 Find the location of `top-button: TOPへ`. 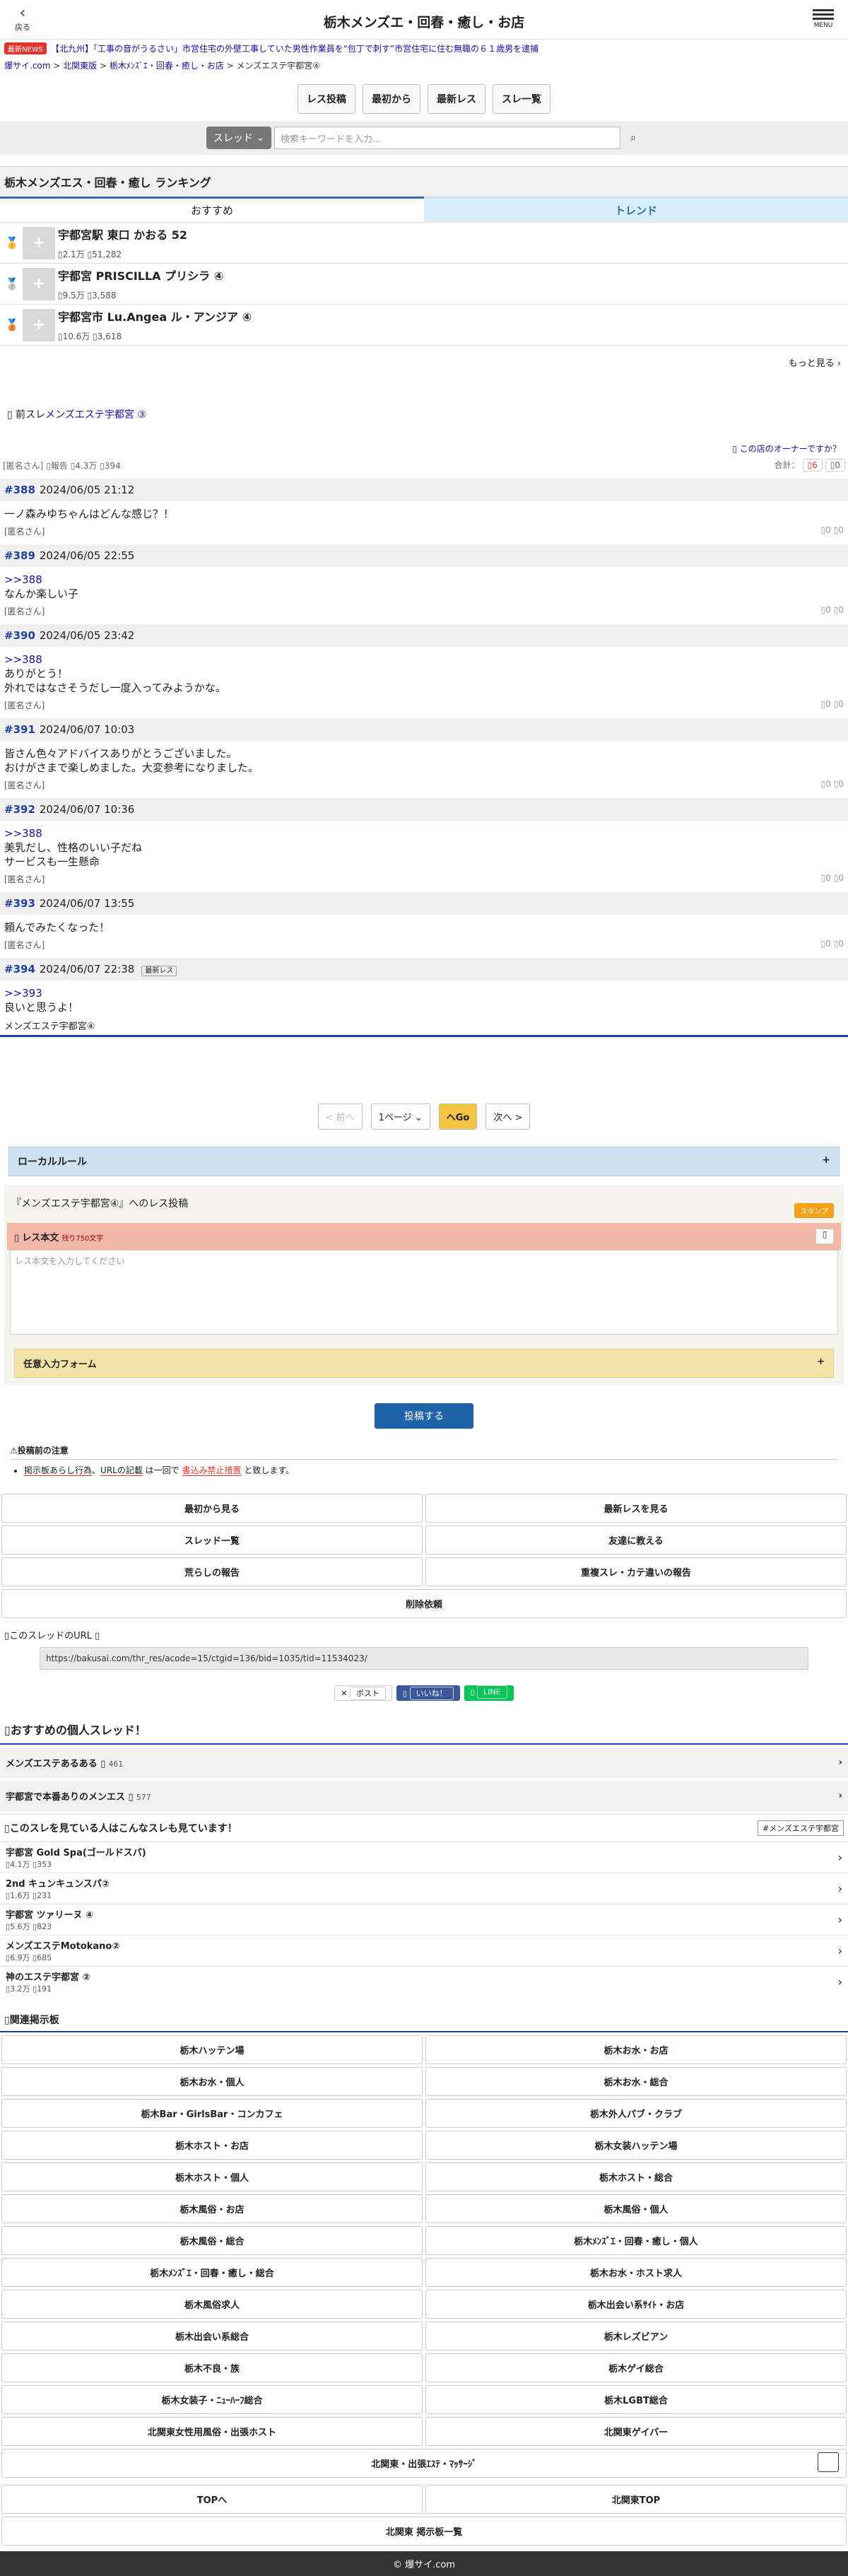

top-button: TOPへ is located at coordinates (212, 2500).